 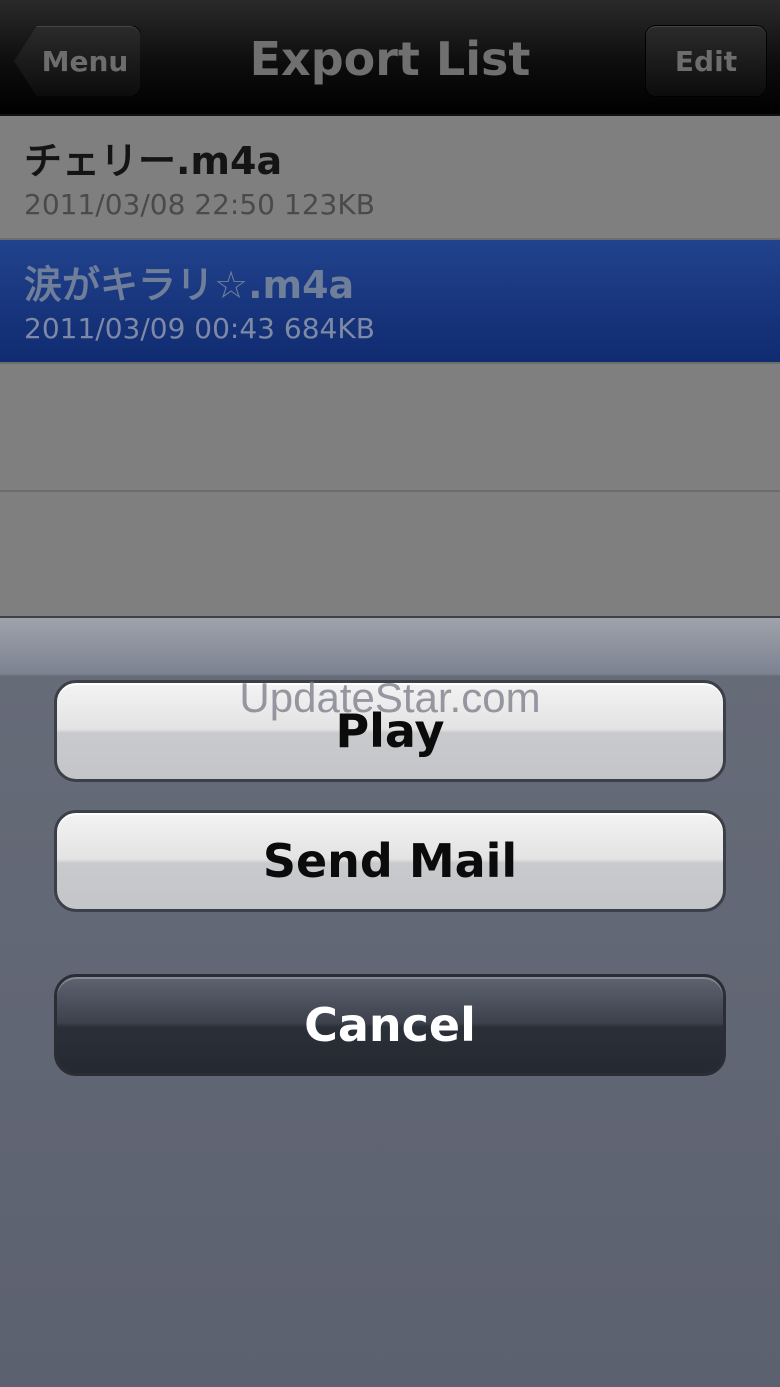 I want to click on file-size: 684KB, so click(x=329, y=328).